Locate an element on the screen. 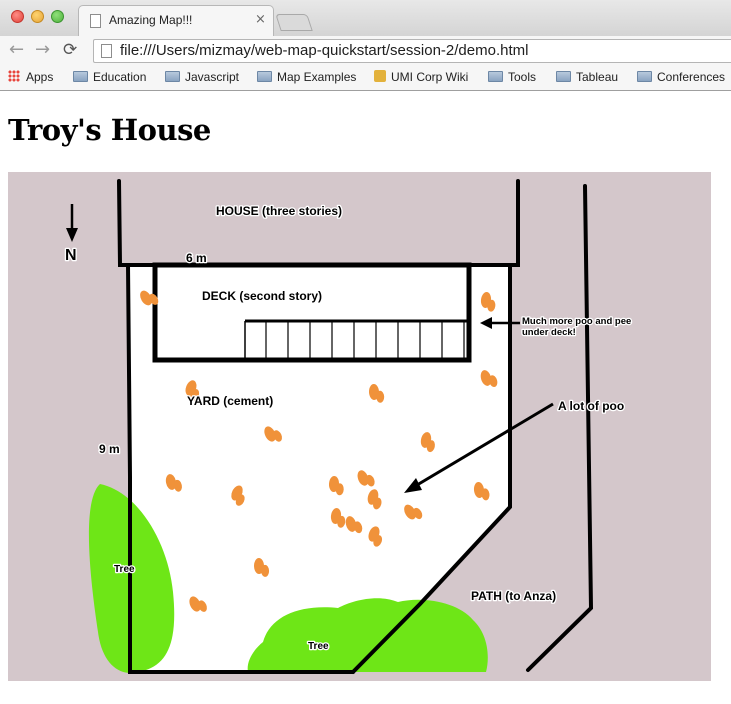 The width and height of the screenshot is (731, 704). close-window-button is located at coordinates (17, 16).